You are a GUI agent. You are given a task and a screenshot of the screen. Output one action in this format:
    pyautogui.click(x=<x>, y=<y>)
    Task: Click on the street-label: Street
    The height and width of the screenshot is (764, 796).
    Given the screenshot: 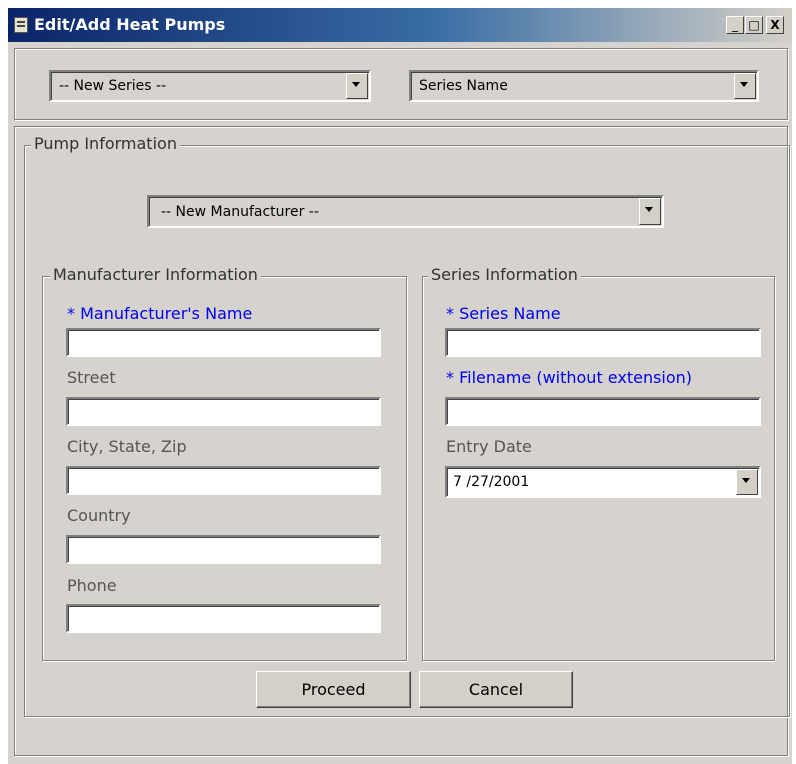 What is the action you would take?
    pyautogui.click(x=91, y=377)
    